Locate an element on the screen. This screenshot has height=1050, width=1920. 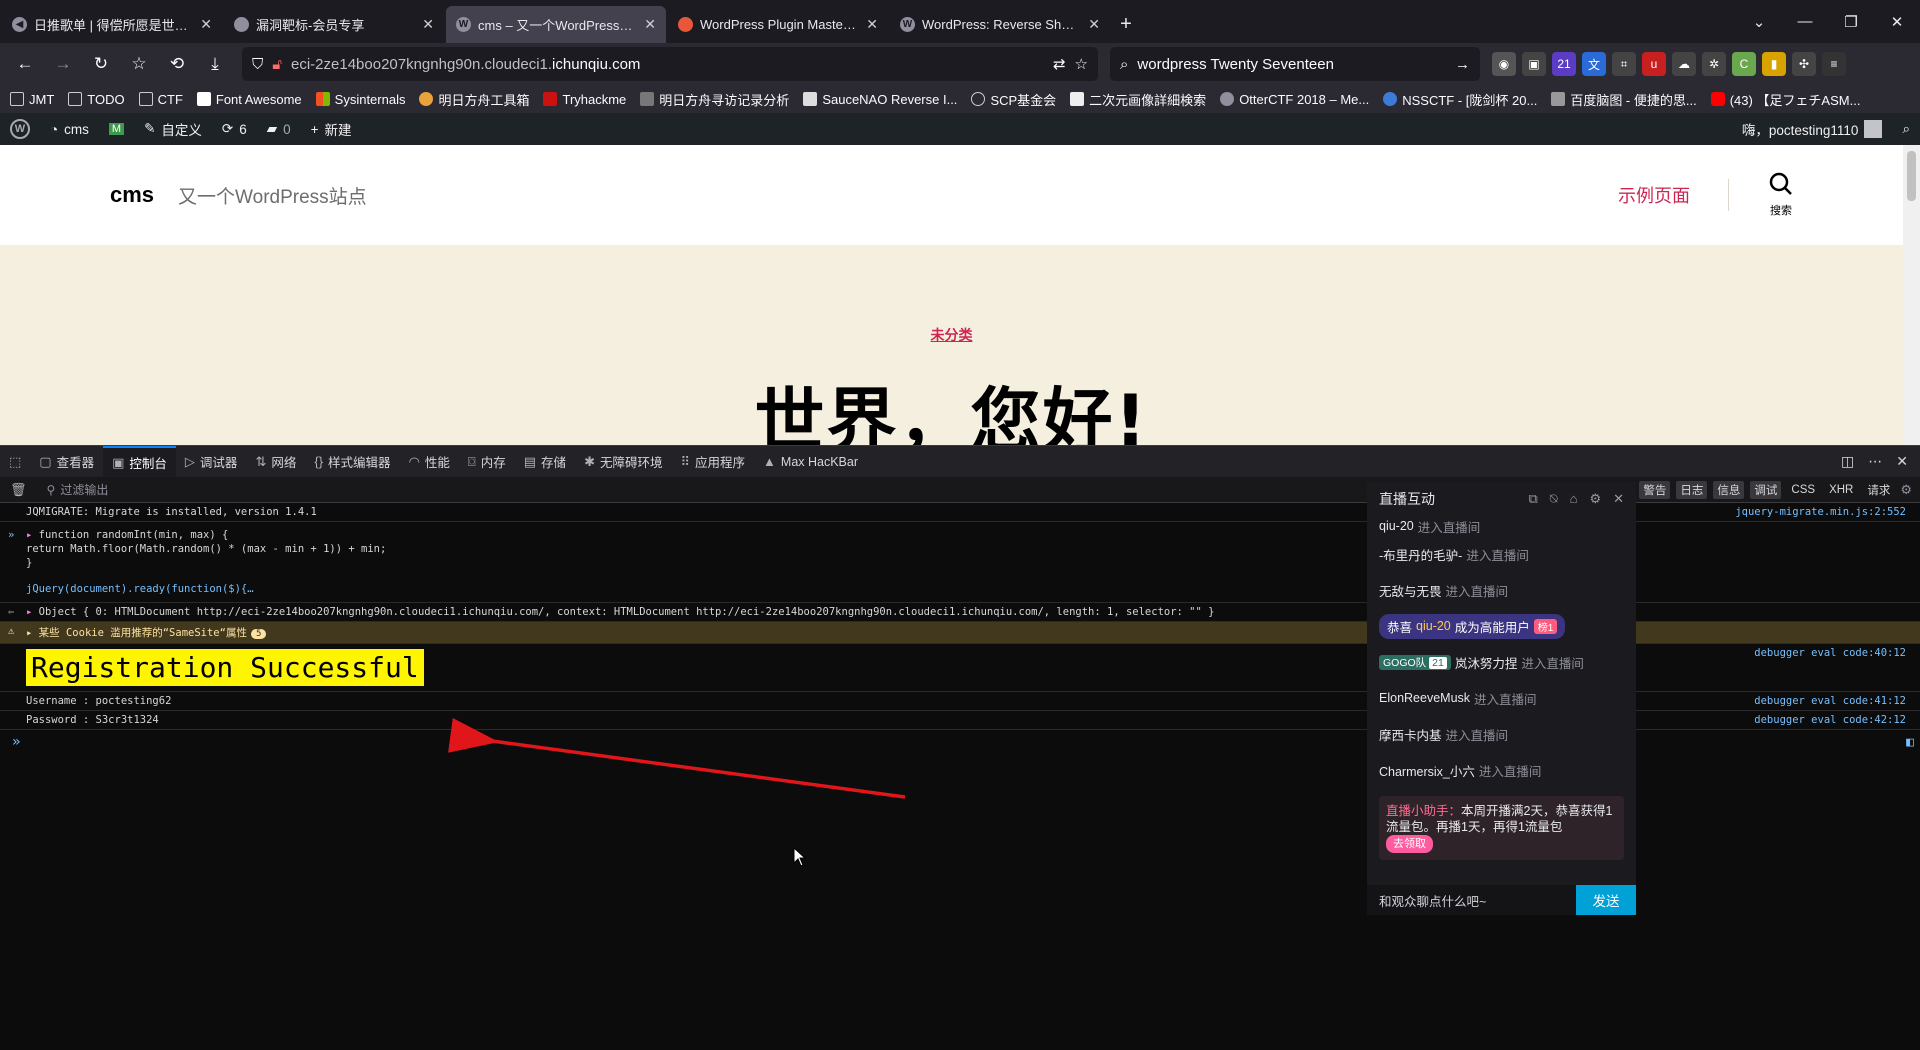
back-button: ← is located at coordinates (25, 64).